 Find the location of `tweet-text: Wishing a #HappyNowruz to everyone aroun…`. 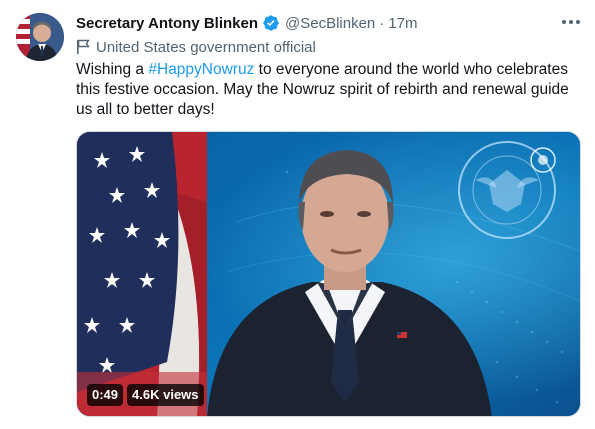

tweet-text: Wishing a #HappyNowruz to everyone aroun… is located at coordinates (331, 90).